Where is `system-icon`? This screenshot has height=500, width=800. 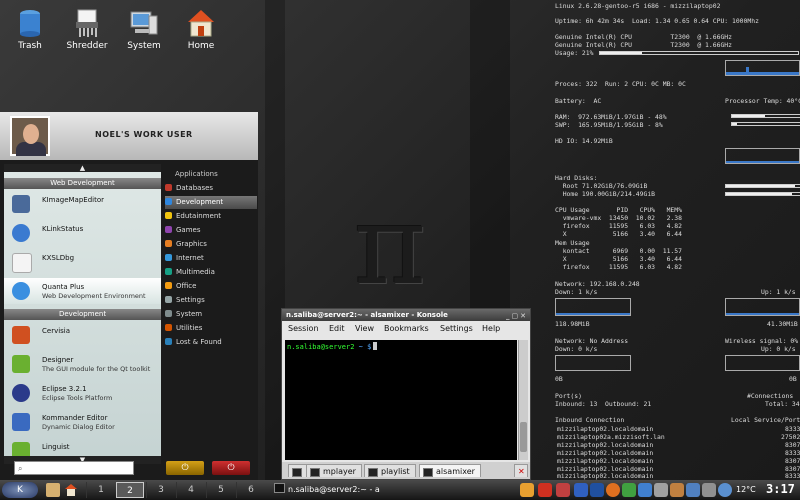
system-icon is located at coordinates (144, 23).